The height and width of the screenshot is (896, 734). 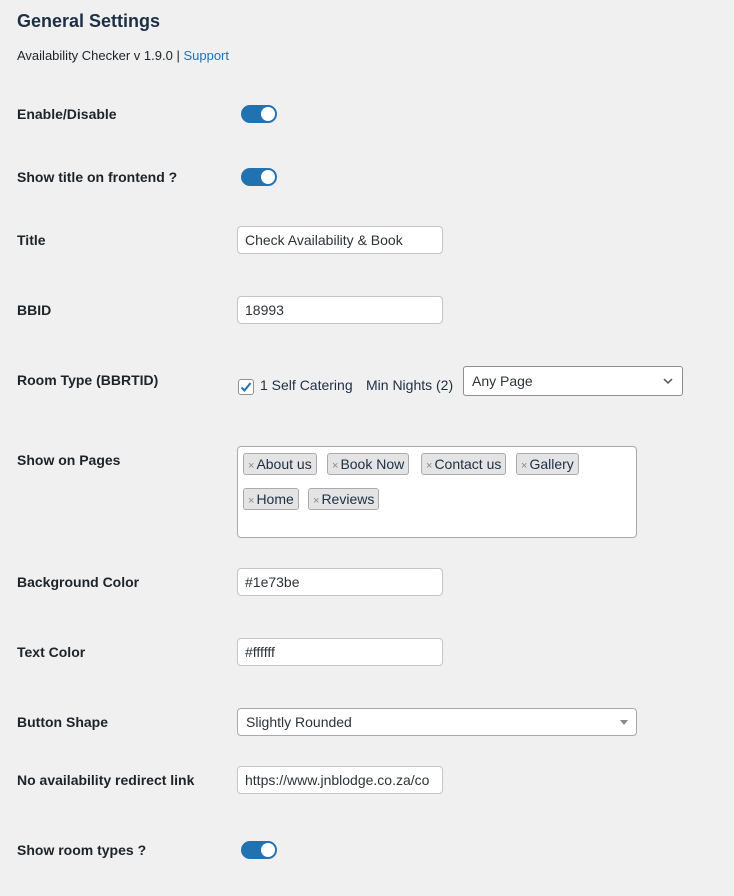 I want to click on room-type-checkbox, so click(x=246, y=387).